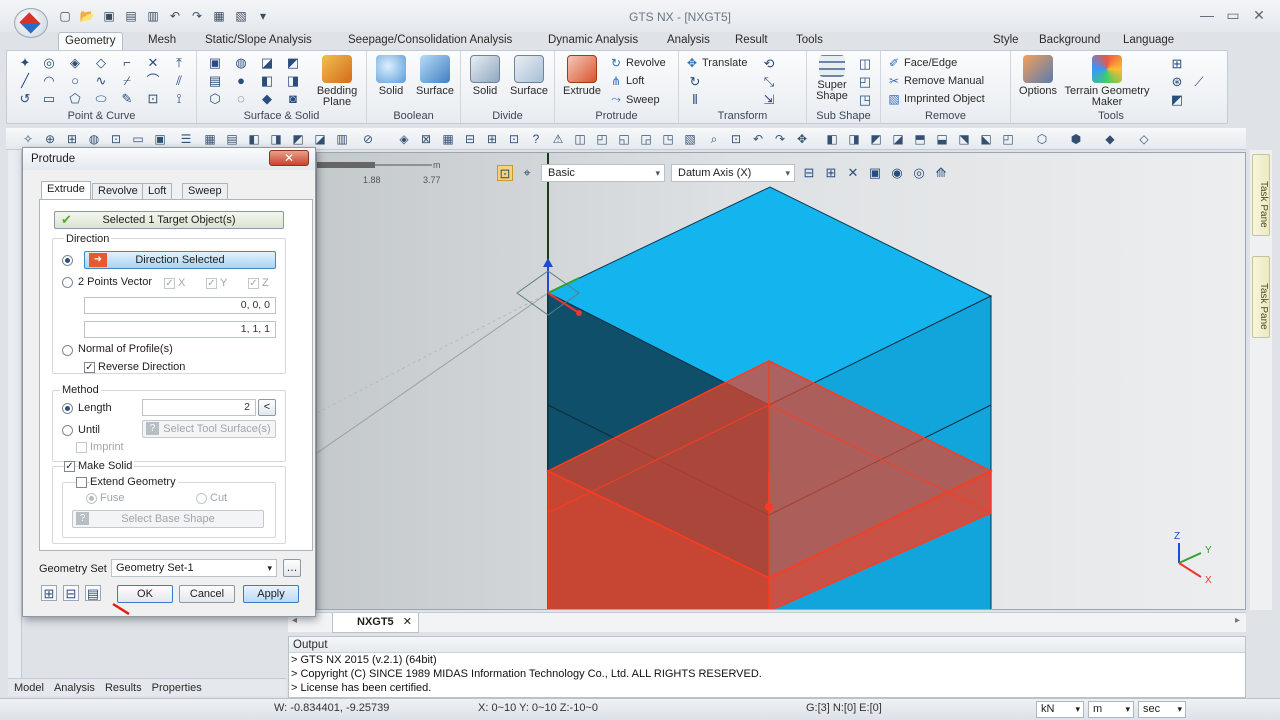  I want to click on bedding-plane-button: Bedding Plane, so click(337, 81).